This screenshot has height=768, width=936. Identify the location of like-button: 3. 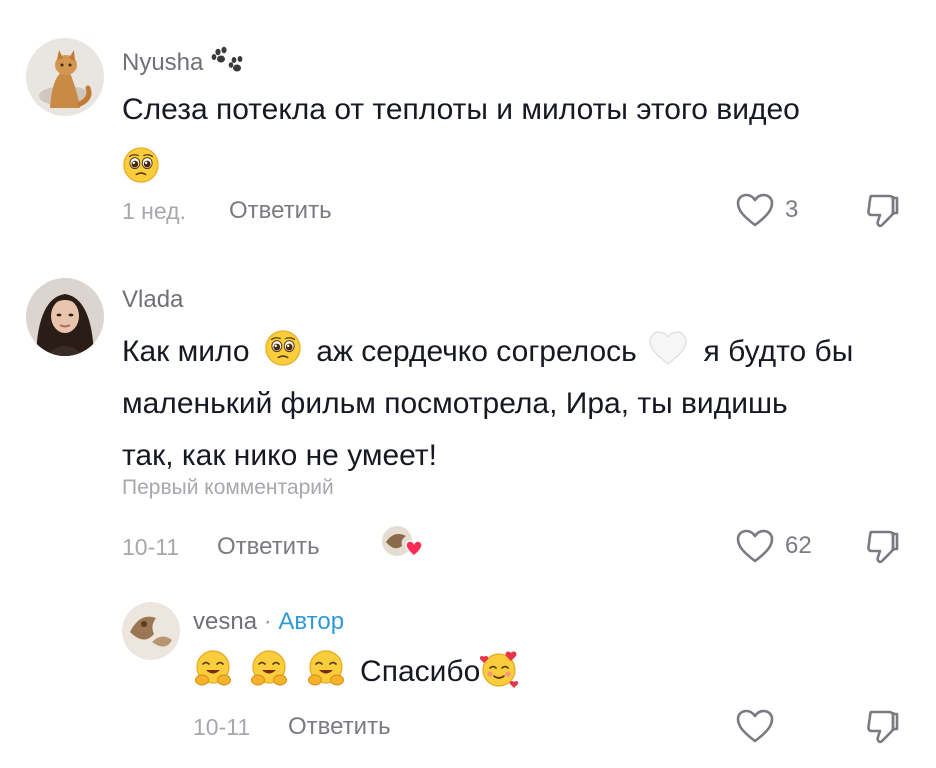
(766, 210).